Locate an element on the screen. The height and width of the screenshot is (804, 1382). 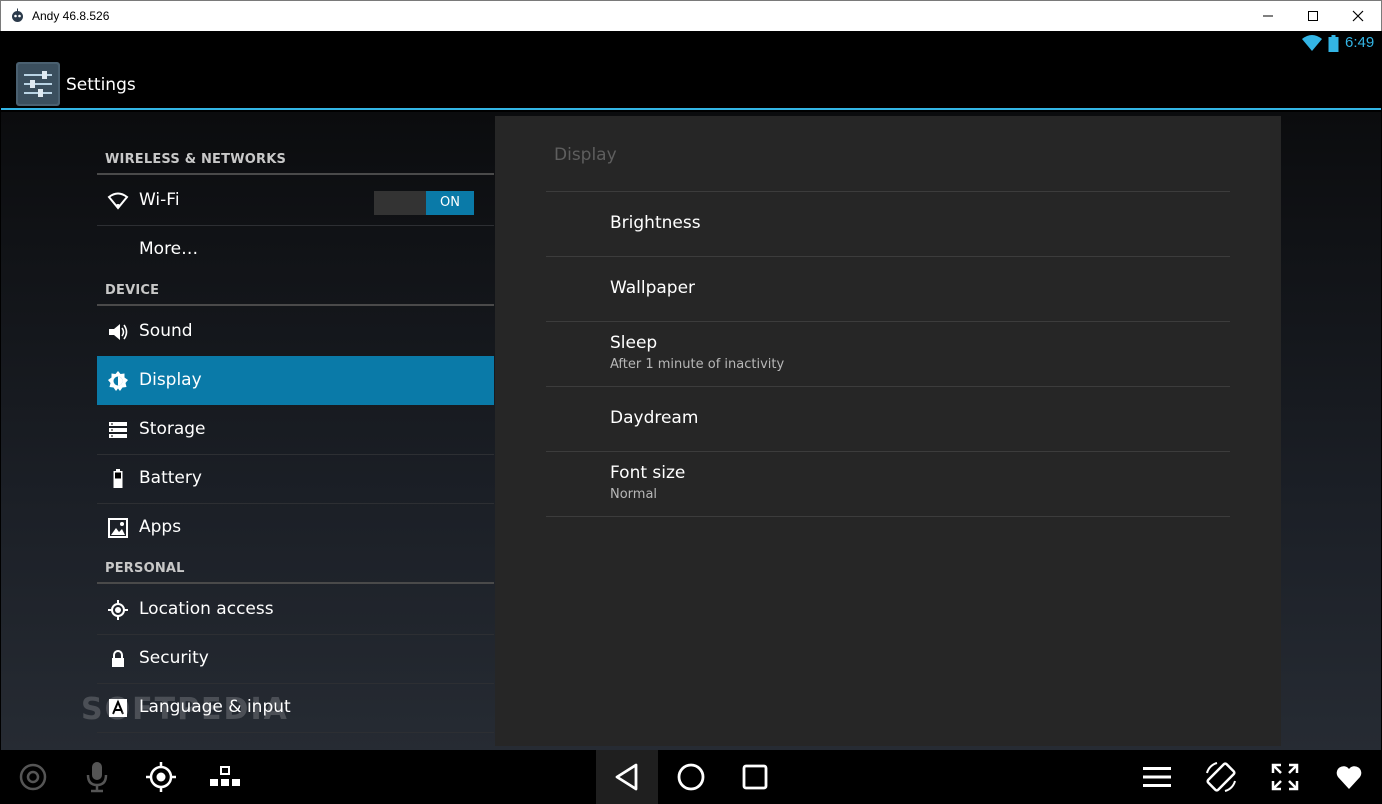
home-circle-icon is located at coordinates (691, 777).